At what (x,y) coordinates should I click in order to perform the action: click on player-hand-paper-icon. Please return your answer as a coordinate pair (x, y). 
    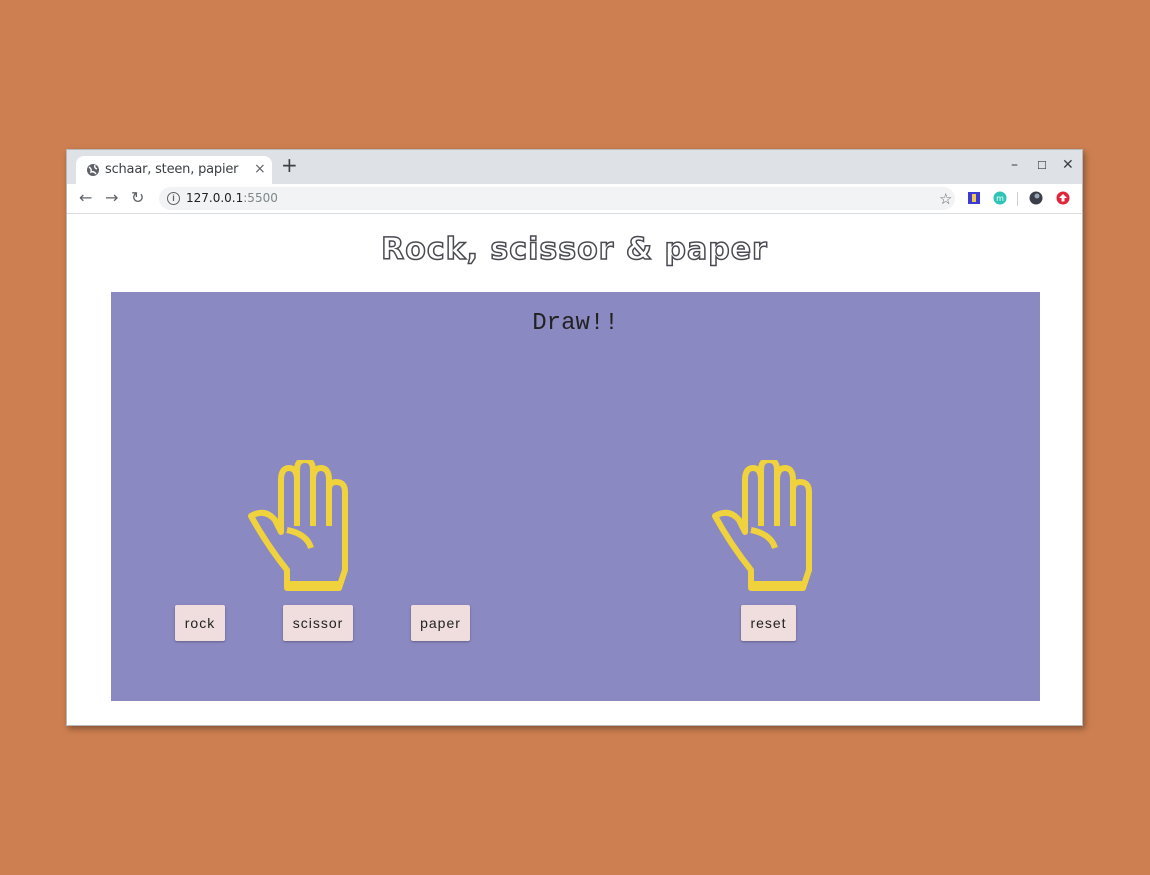
    Looking at the image, I should click on (298, 525).